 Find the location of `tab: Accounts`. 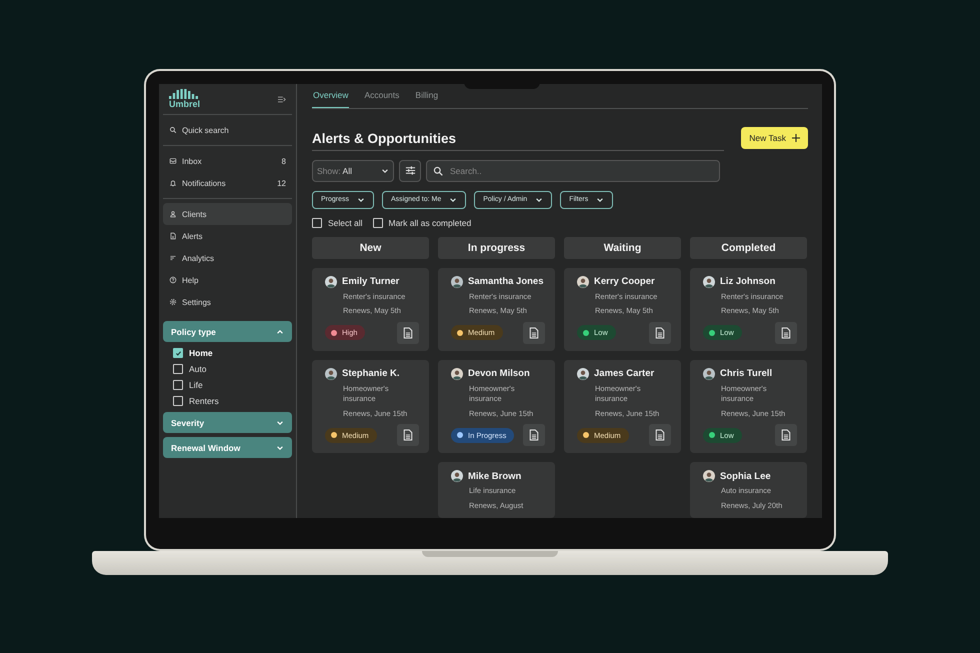

tab: Accounts is located at coordinates (381, 96).